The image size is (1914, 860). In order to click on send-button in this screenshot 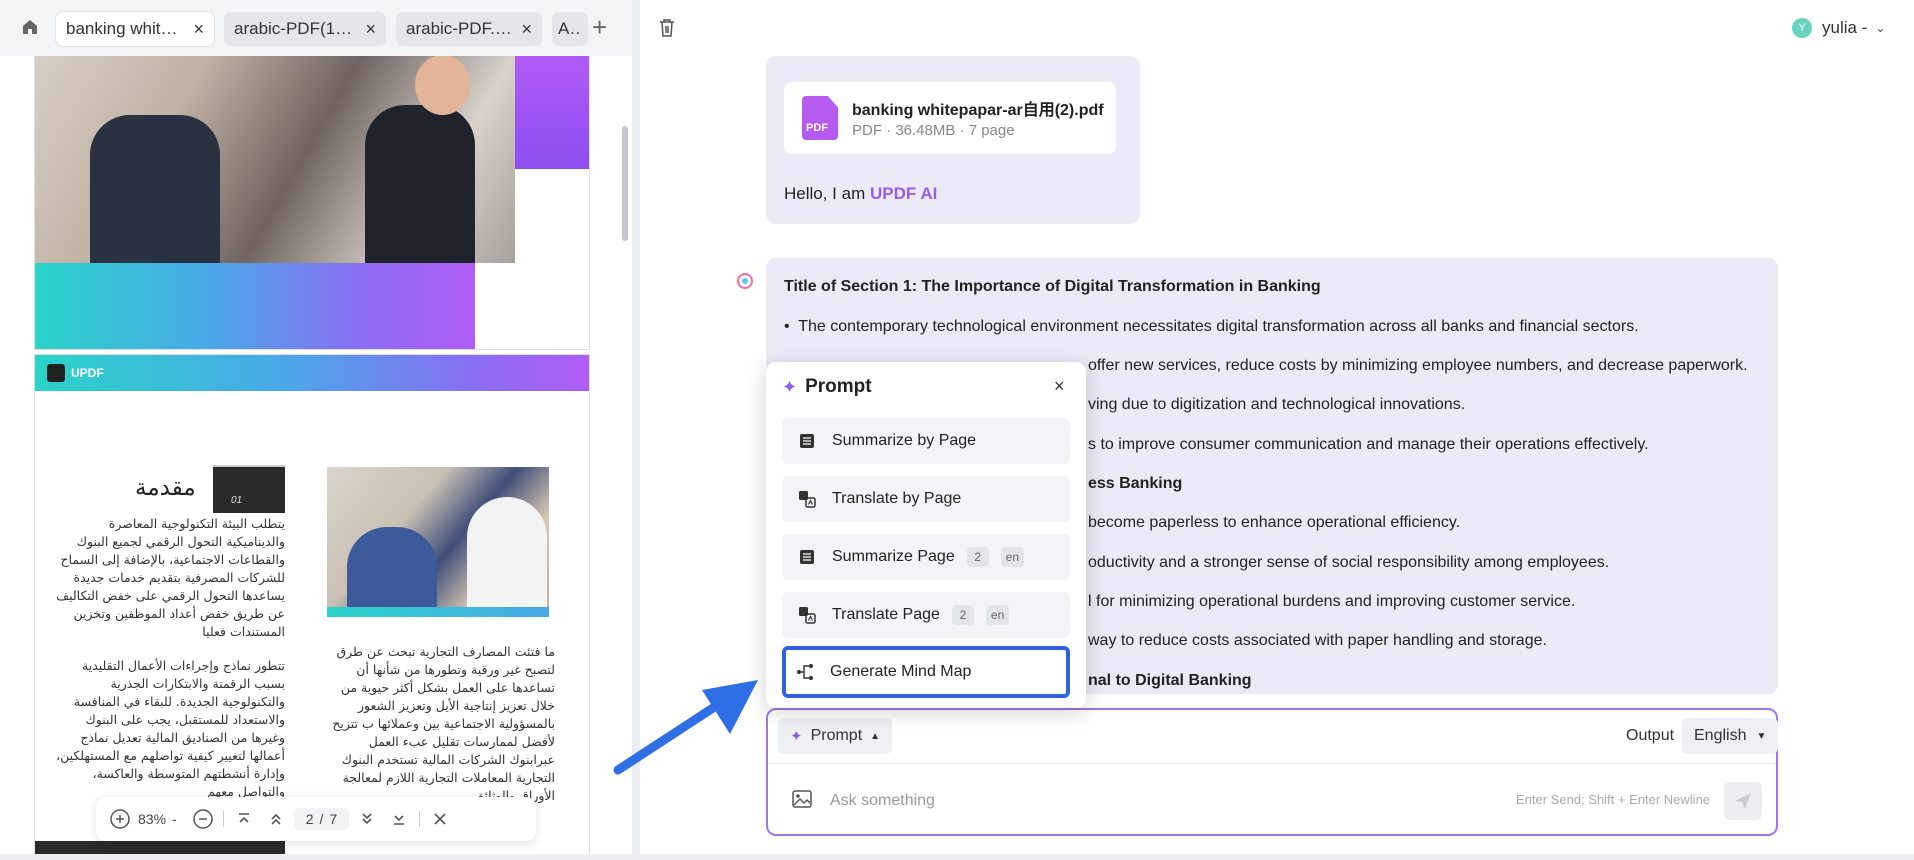, I will do `click(1743, 801)`.